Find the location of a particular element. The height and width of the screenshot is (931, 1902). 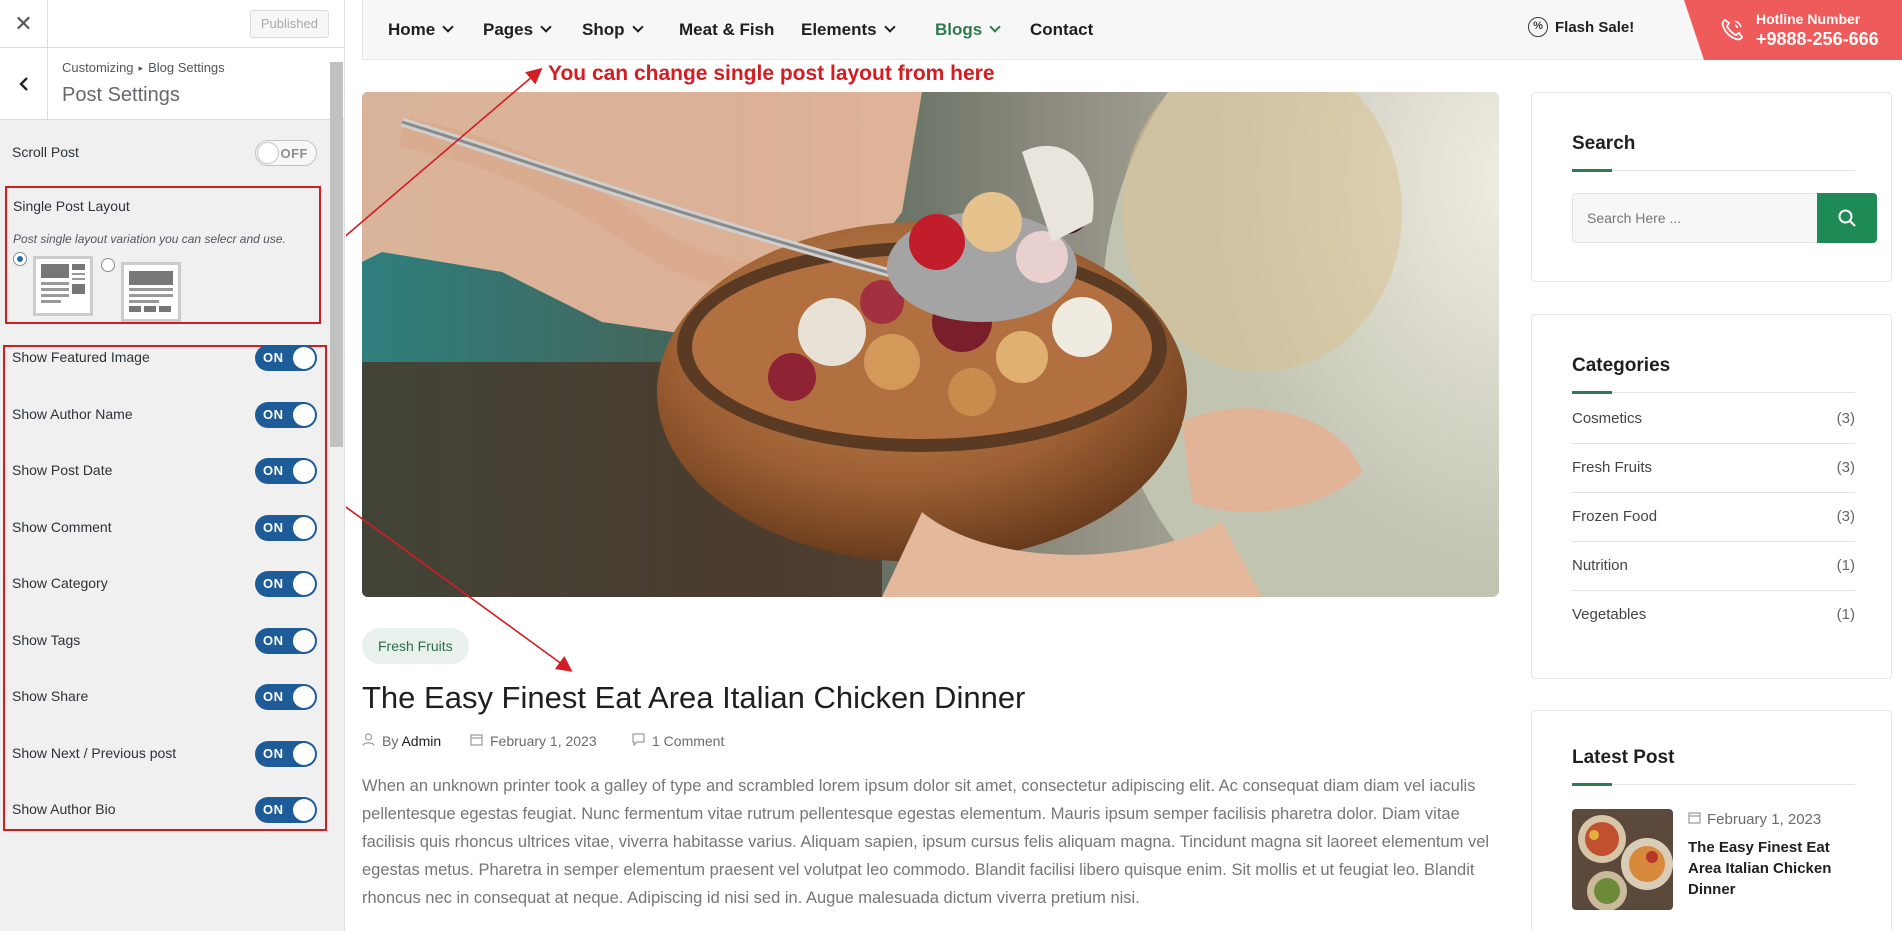

comment-icon is located at coordinates (638, 739).